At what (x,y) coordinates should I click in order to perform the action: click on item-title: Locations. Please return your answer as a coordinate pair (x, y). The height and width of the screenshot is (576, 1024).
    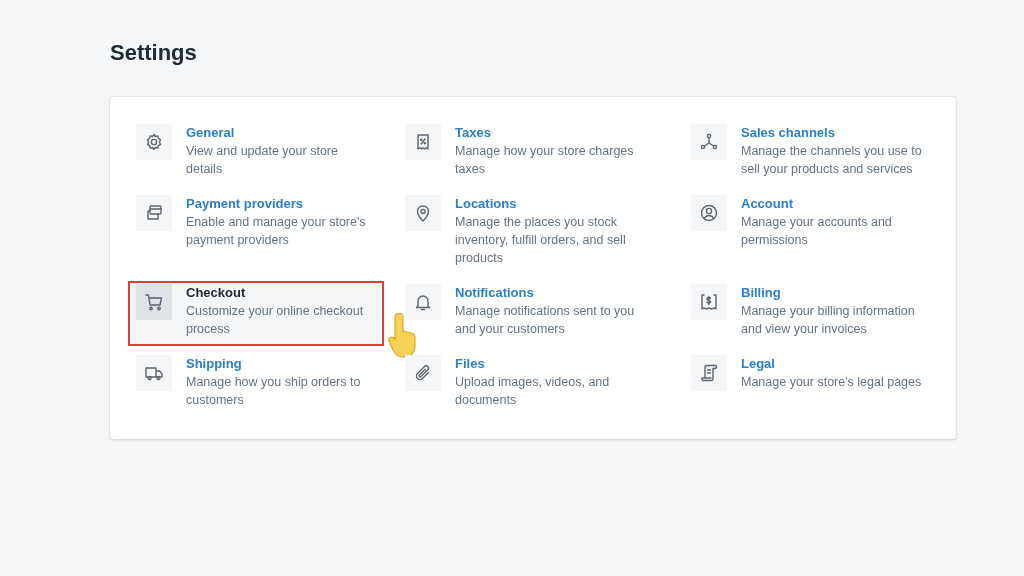
    Looking at the image, I should click on (486, 204).